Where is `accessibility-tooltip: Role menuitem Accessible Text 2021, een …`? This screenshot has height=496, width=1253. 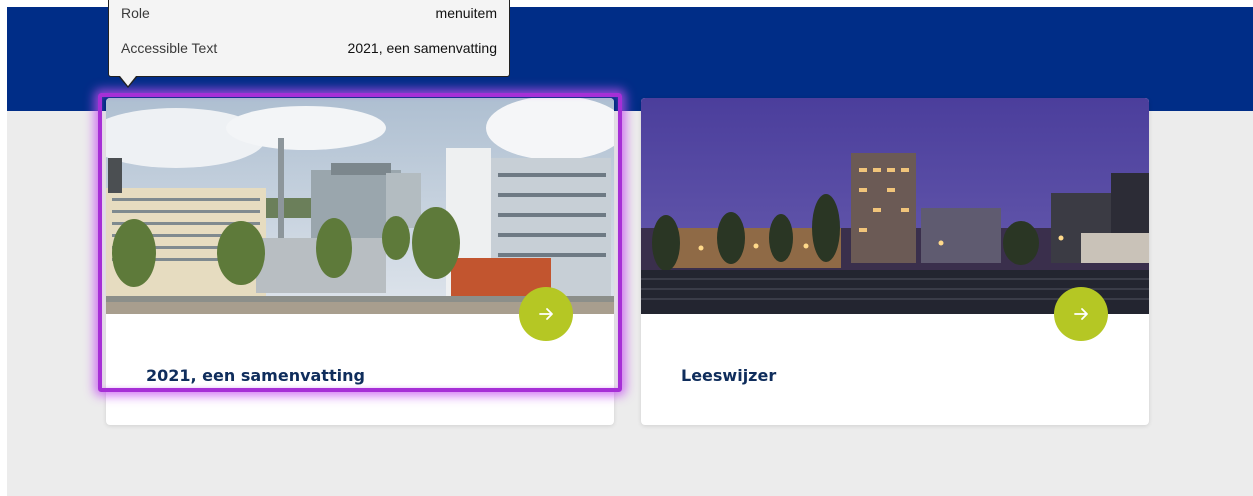 accessibility-tooltip: Role menuitem Accessible Text 2021, een … is located at coordinates (309, 38).